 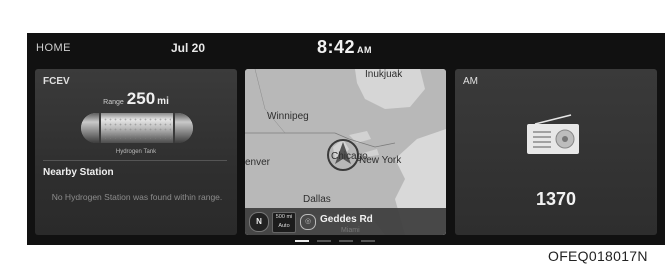 What do you see at coordinates (384, 74) in the screenshot?
I see `map-label-inukjuak: Inukjuak` at bounding box center [384, 74].